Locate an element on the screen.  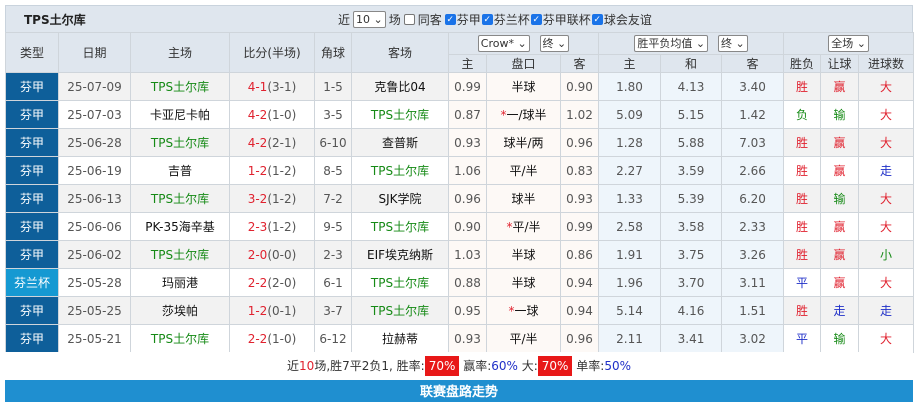
score: 1-2(0-1) is located at coordinates (272, 310).